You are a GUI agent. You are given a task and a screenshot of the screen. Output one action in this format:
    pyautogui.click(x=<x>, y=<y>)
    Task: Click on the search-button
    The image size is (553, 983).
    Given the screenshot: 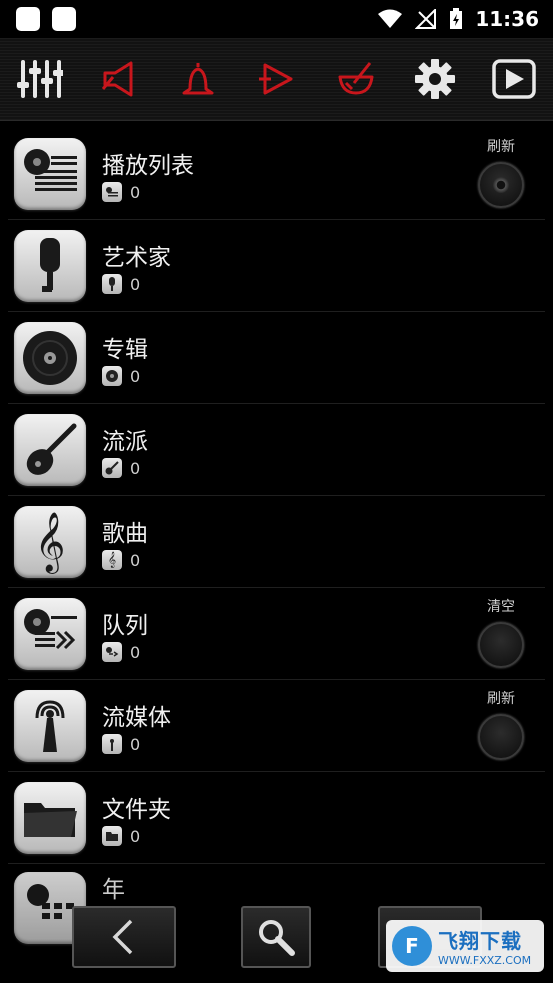 What is the action you would take?
    pyautogui.click(x=276, y=937)
    